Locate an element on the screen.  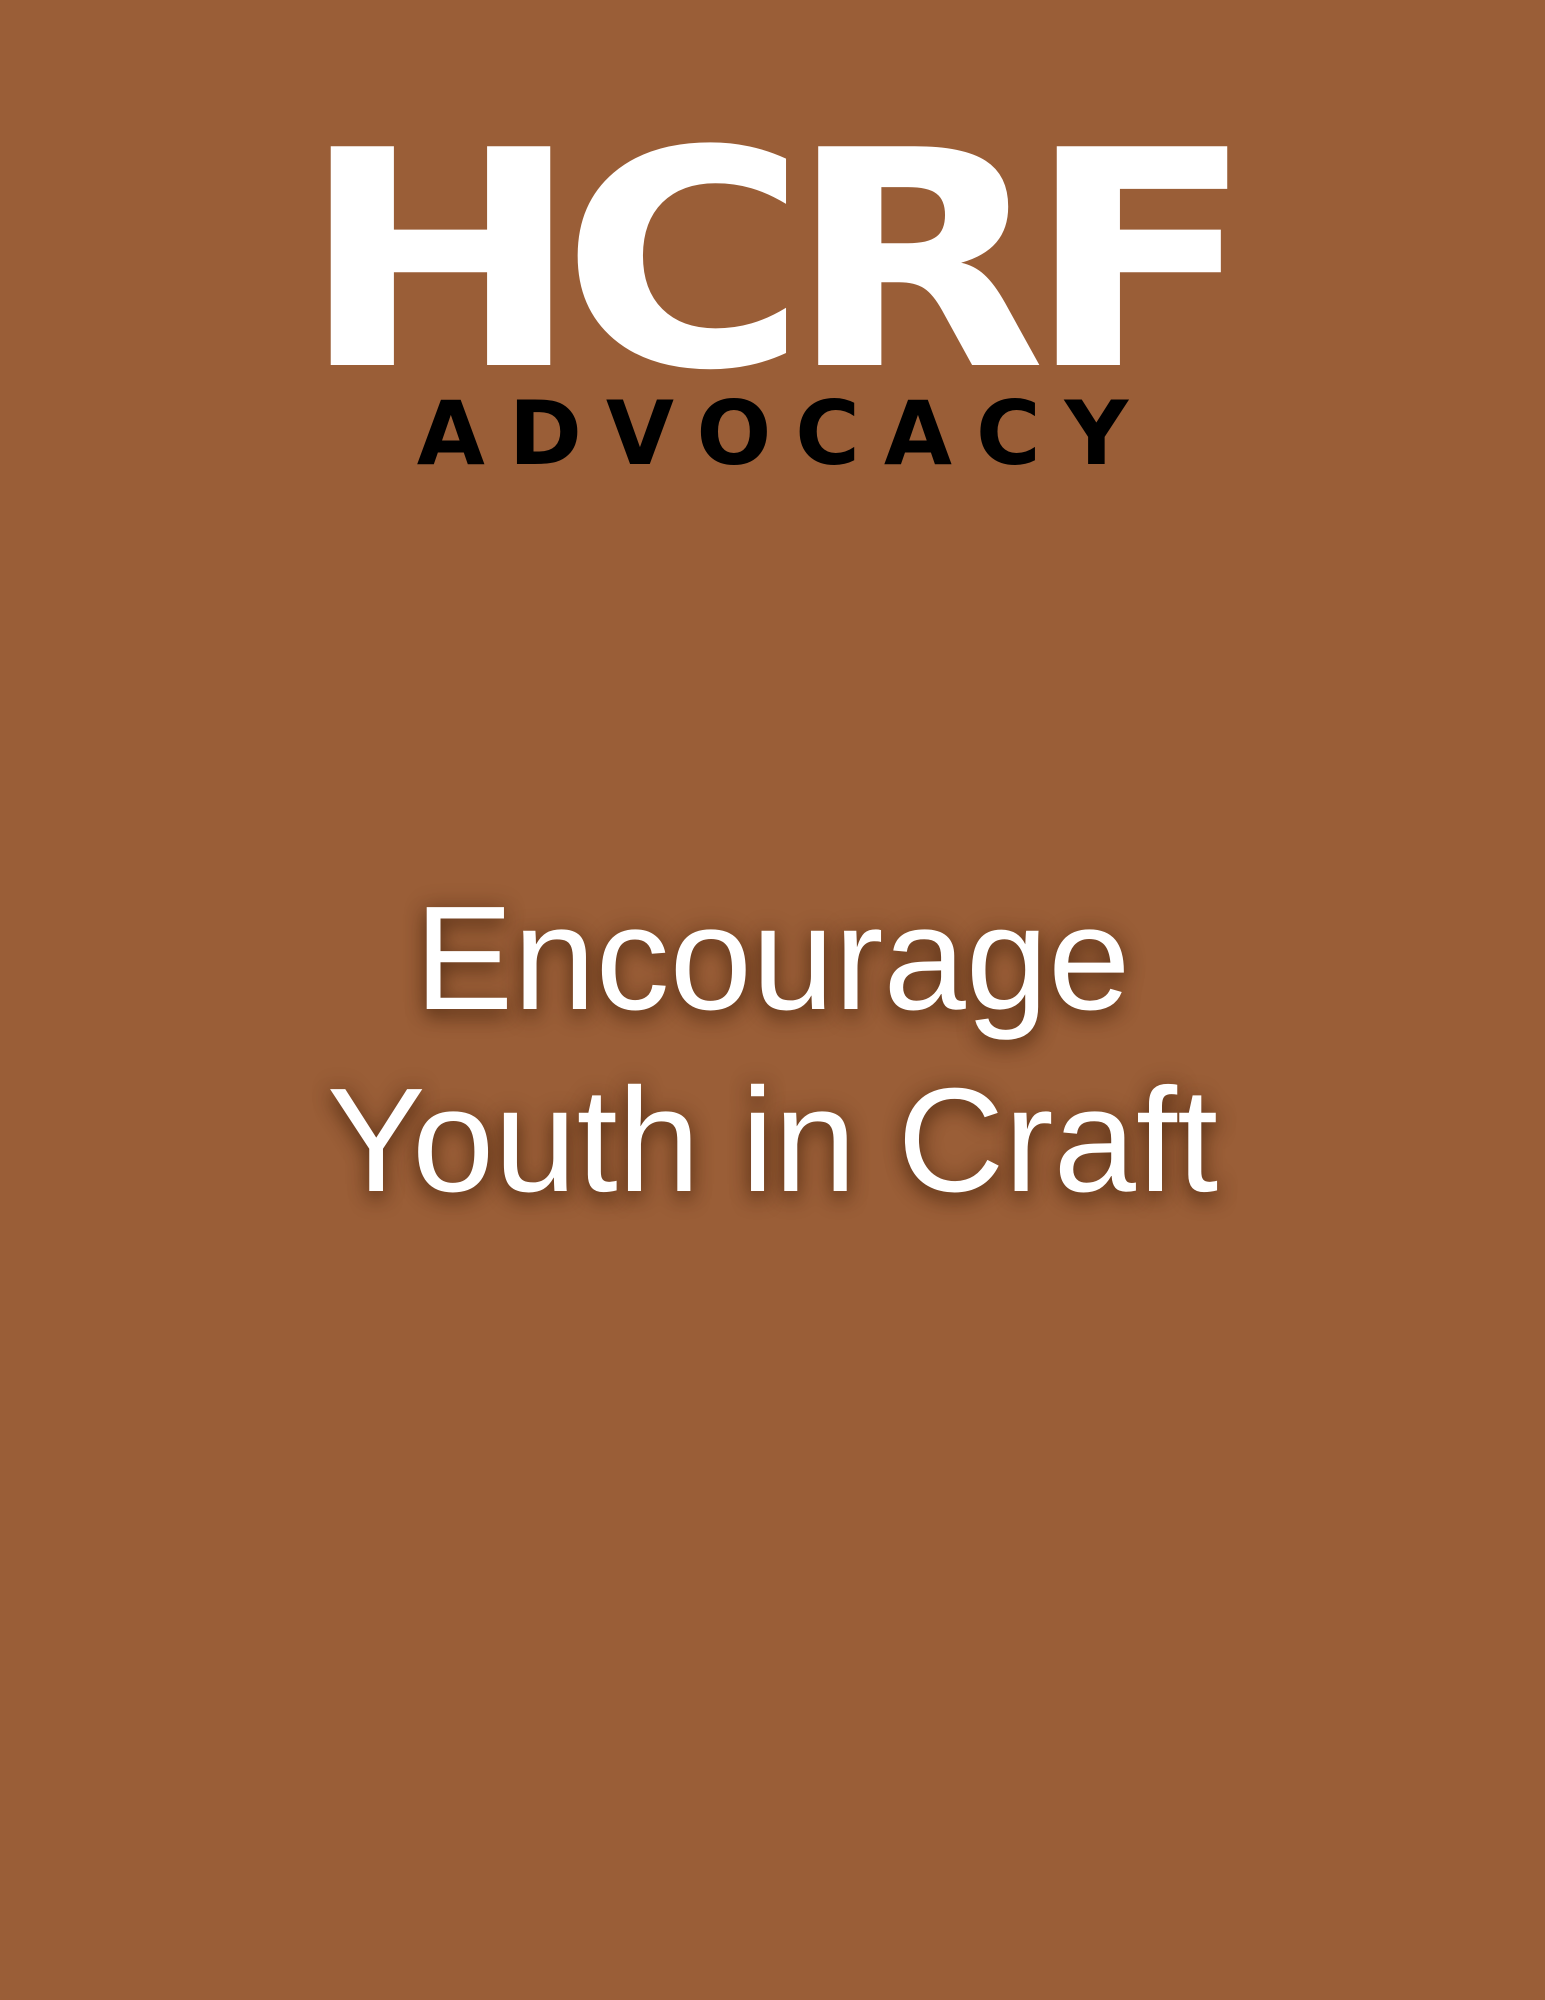
logo-subtitle: ADVOCACY is located at coordinates (784, 433).